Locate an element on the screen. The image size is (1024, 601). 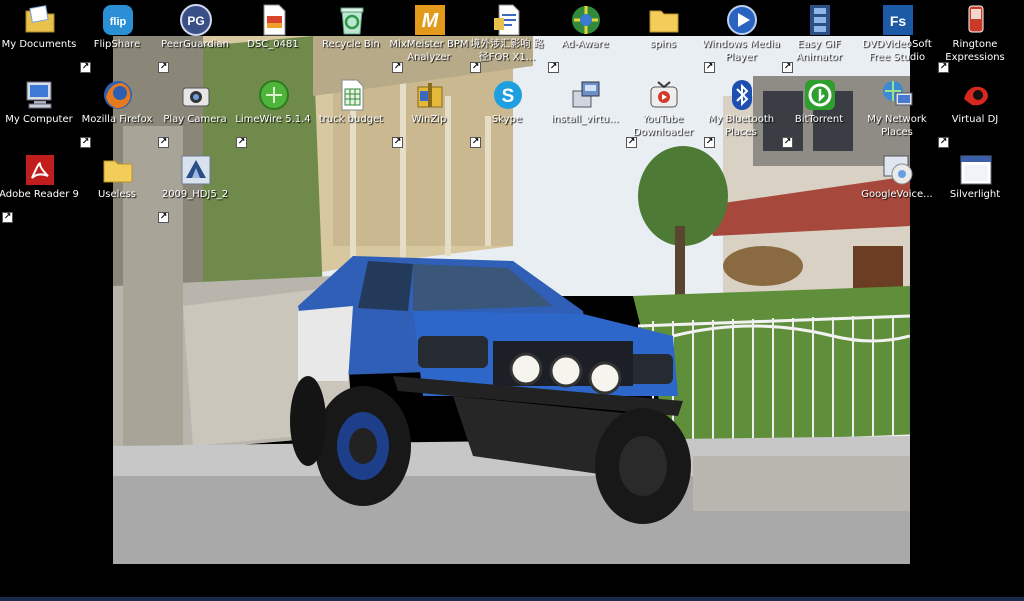
desktop-icon-easy-gif-animator: ↗ Easy GIF Animator is located at coordinates (819, 37).